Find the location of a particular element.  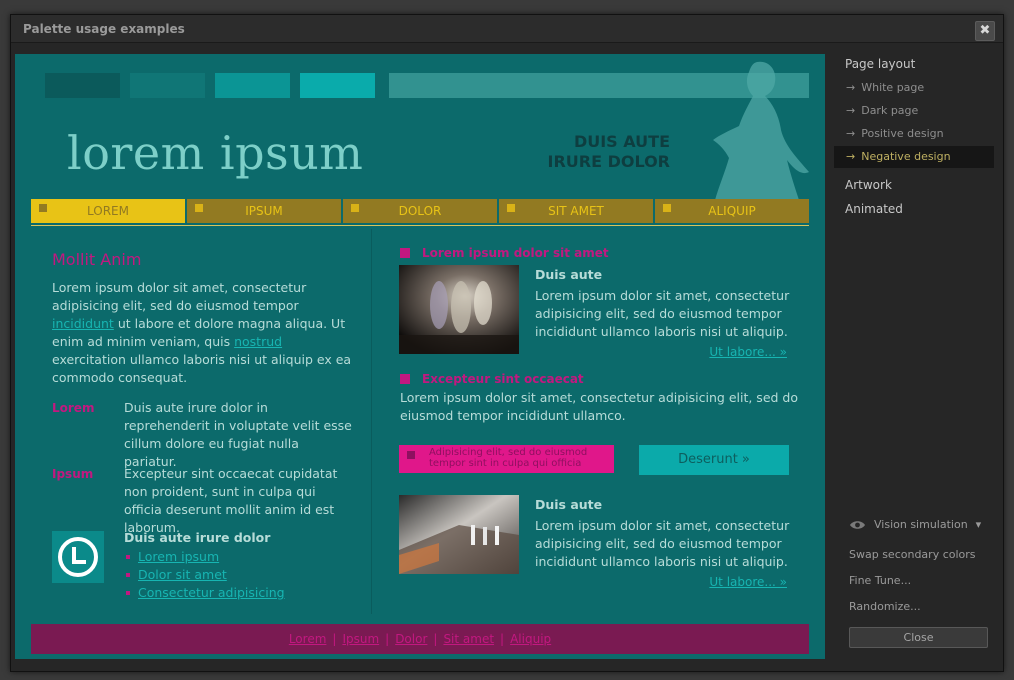

layout-item-positive-design: → Positive design is located at coordinates (914, 134).